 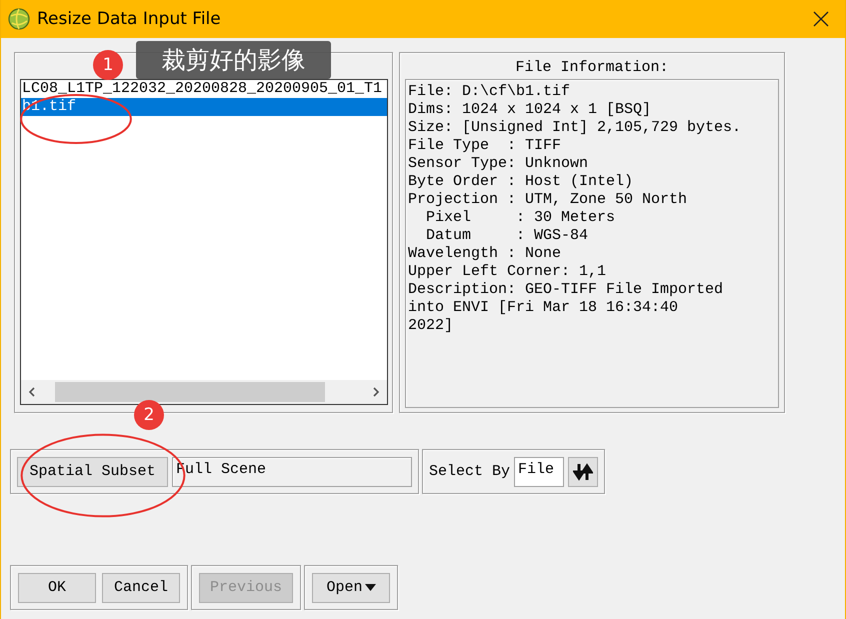 I want to click on caret-icon, so click(x=370, y=587).